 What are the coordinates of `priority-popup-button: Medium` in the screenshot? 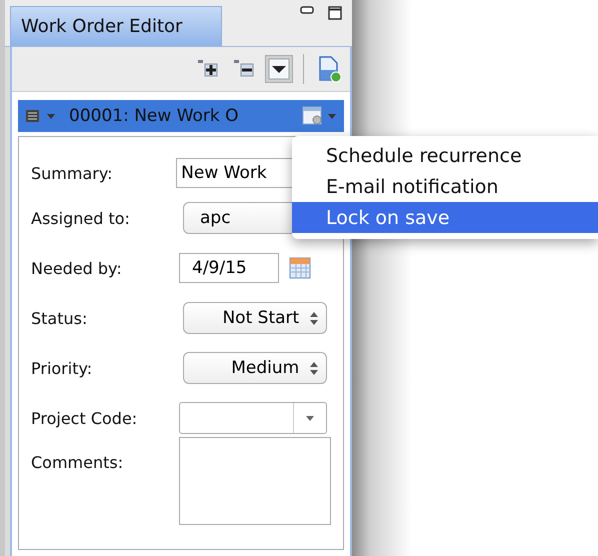 It's located at (255, 368).